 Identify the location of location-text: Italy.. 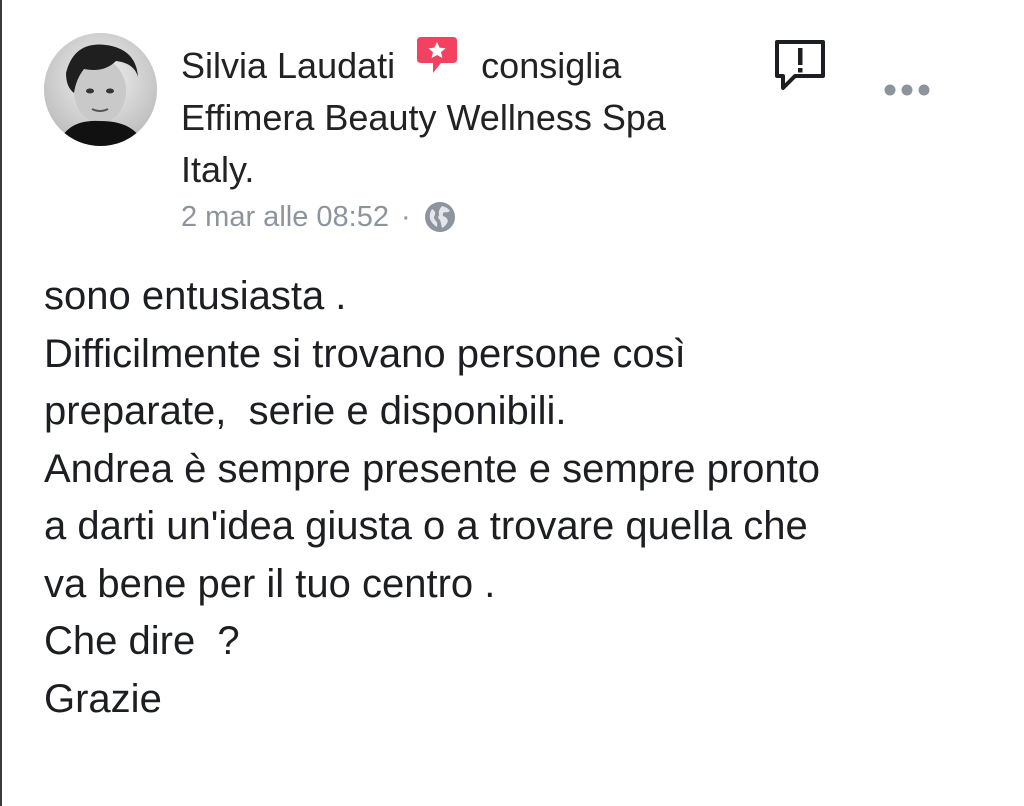
(218, 169).